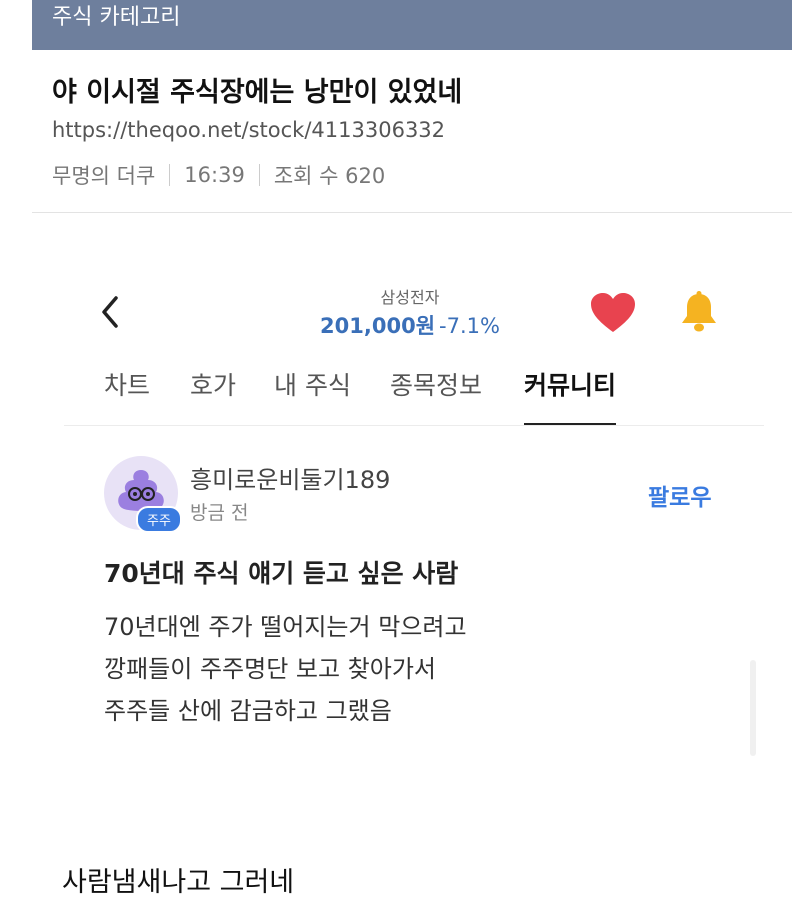  Describe the element at coordinates (570, 396) in the screenshot. I see `tab-community: 커뮤니티` at that location.